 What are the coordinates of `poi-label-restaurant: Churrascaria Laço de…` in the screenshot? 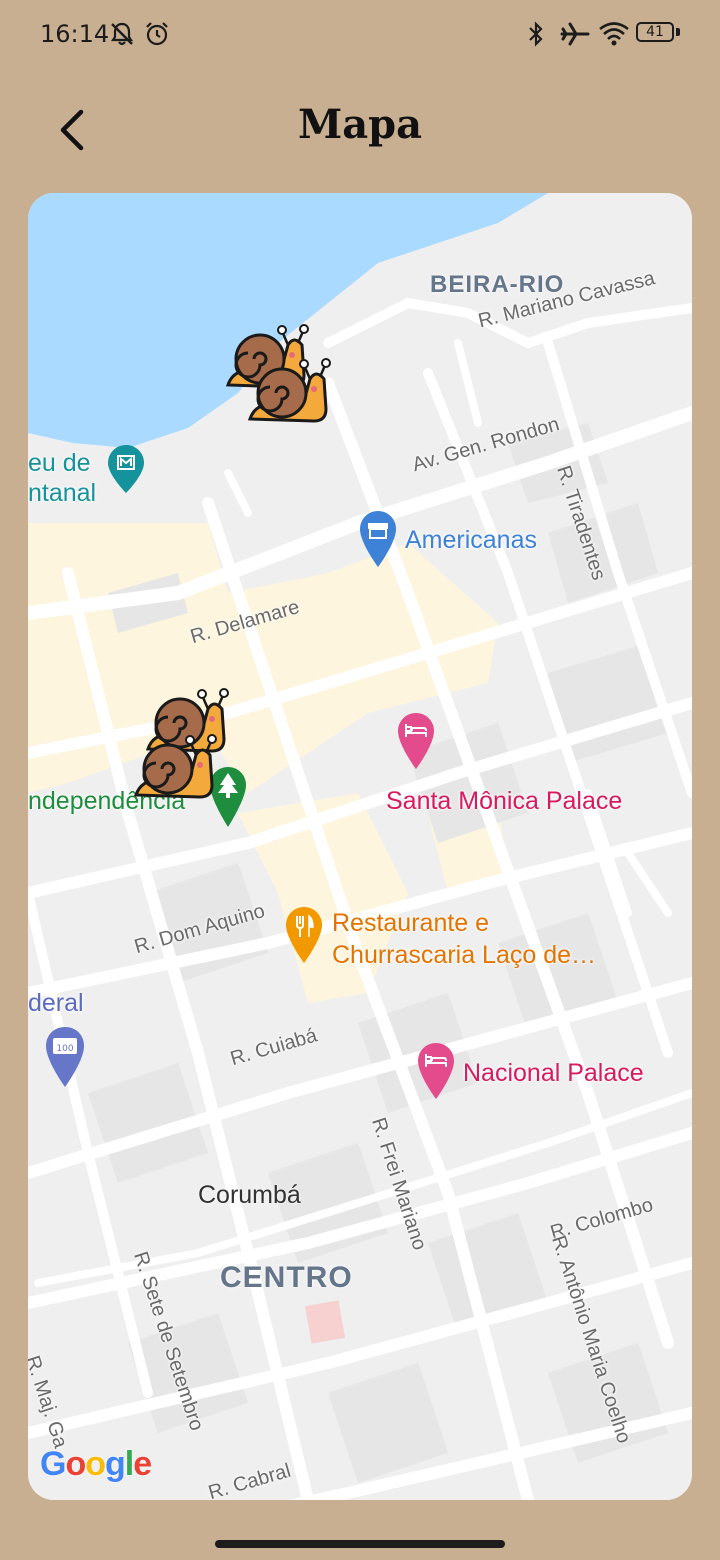 It's located at (464, 955).